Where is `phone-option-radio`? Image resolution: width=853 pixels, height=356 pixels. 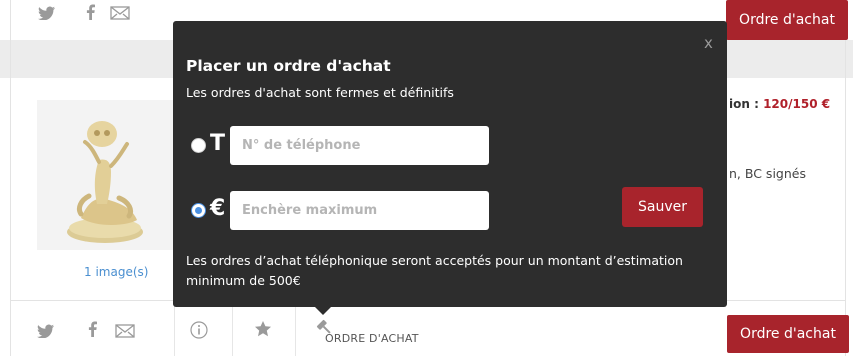 phone-option-radio is located at coordinates (198, 145).